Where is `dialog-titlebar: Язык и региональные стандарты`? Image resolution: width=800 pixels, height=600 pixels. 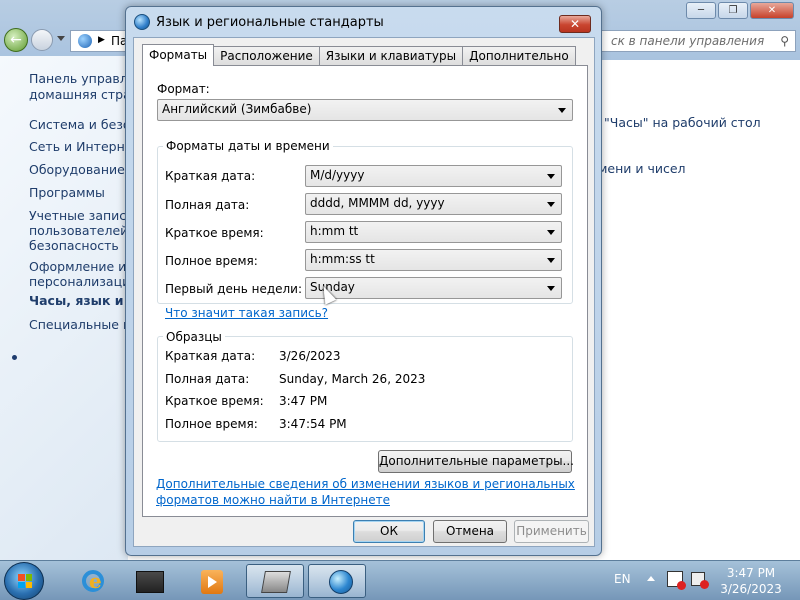 dialog-titlebar: Язык и региональные стандарты is located at coordinates (259, 22).